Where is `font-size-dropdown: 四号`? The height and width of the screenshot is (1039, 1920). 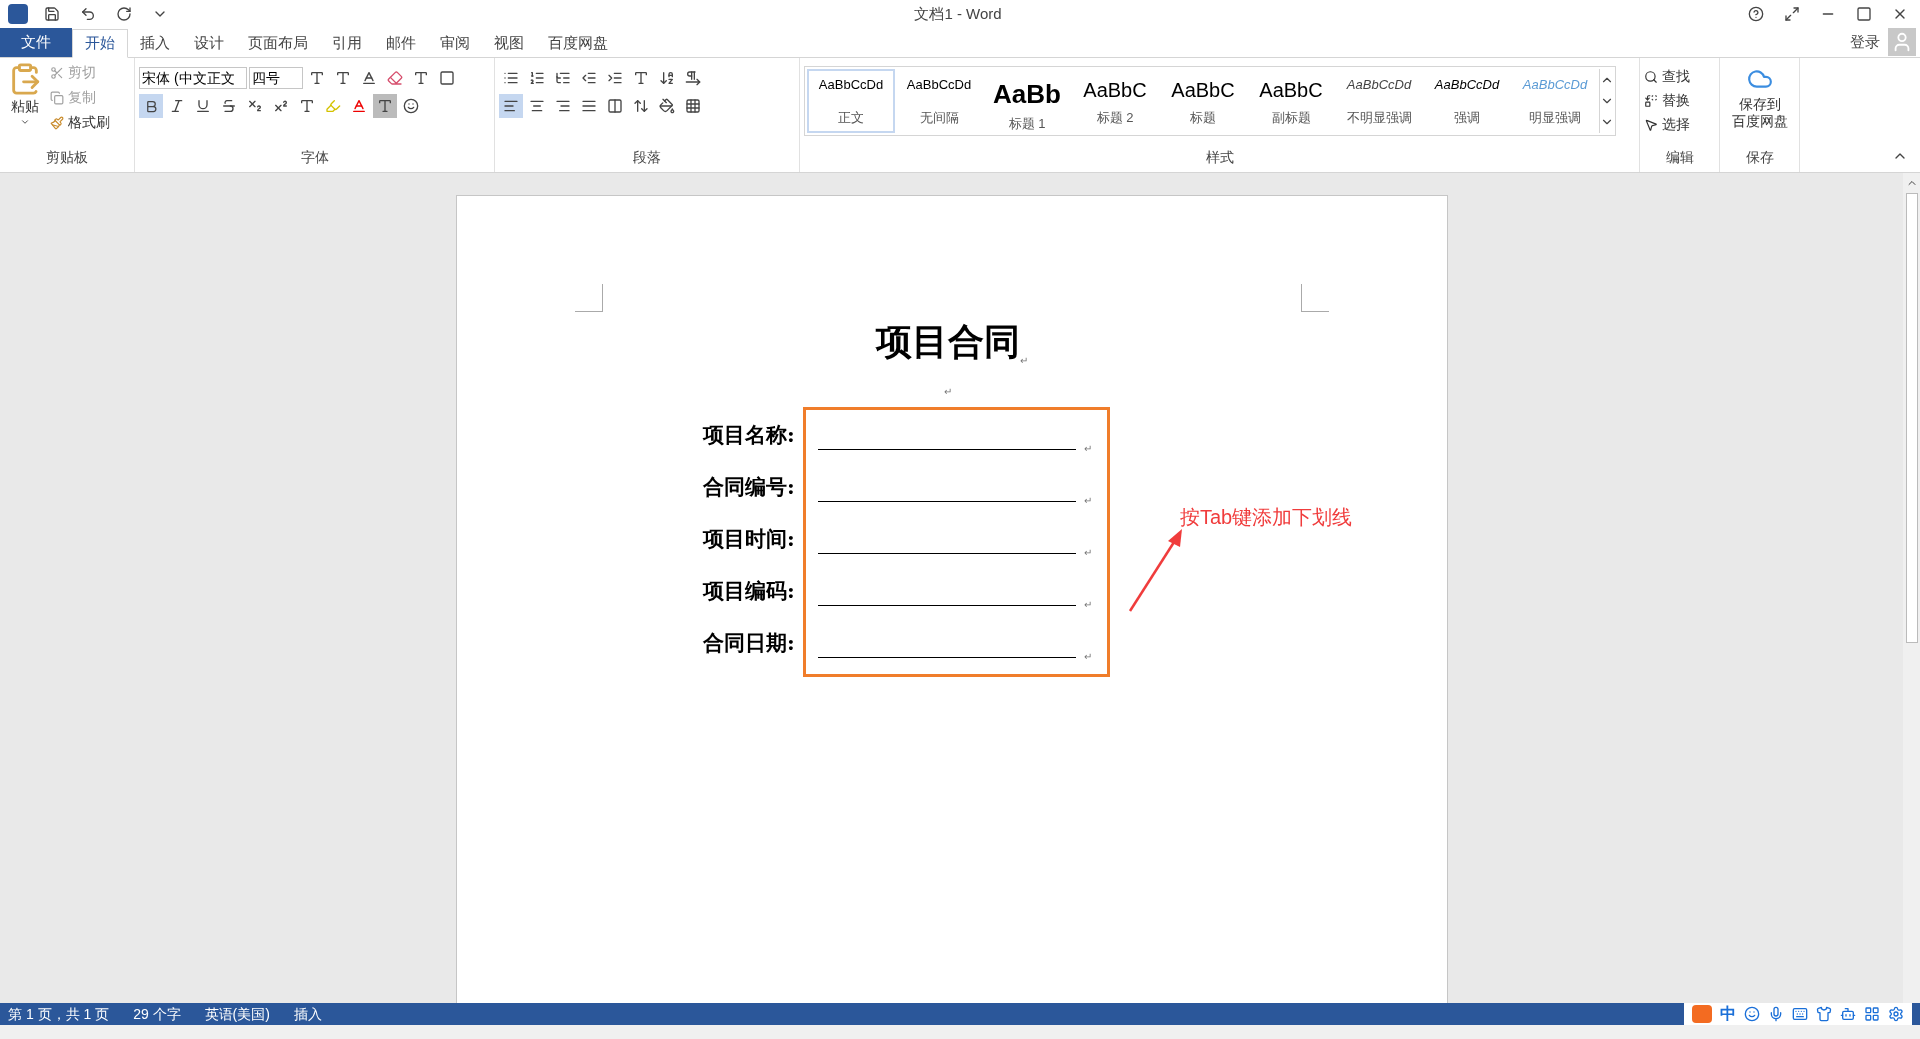
font-size-dropdown: 四号 is located at coordinates (276, 78).